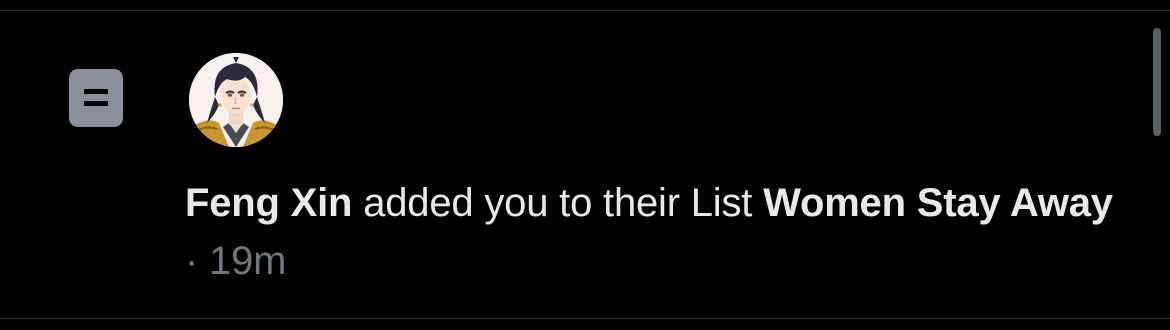 The width and height of the screenshot is (1170, 330). Describe the element at coordinates (1157, 82) in the screenshot. I see `scrollbar` at that location.